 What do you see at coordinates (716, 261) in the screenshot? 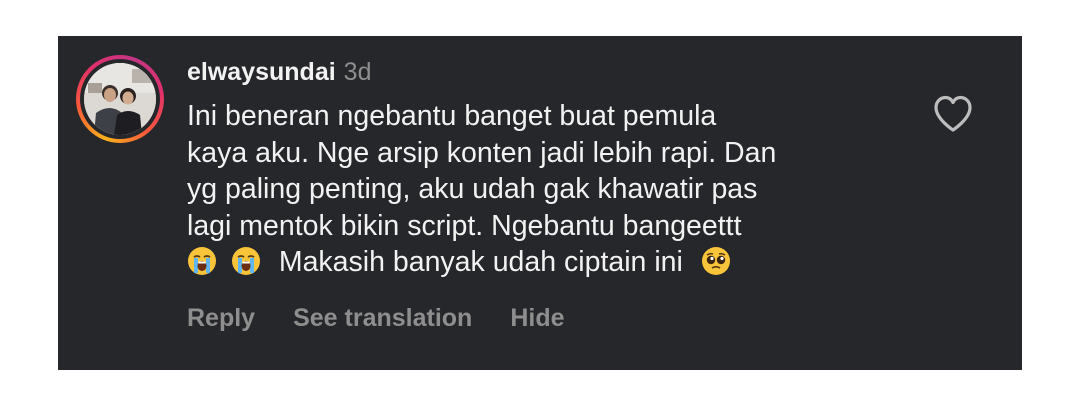
I see `pleading-face-icon` at bounding box center [716, 261].